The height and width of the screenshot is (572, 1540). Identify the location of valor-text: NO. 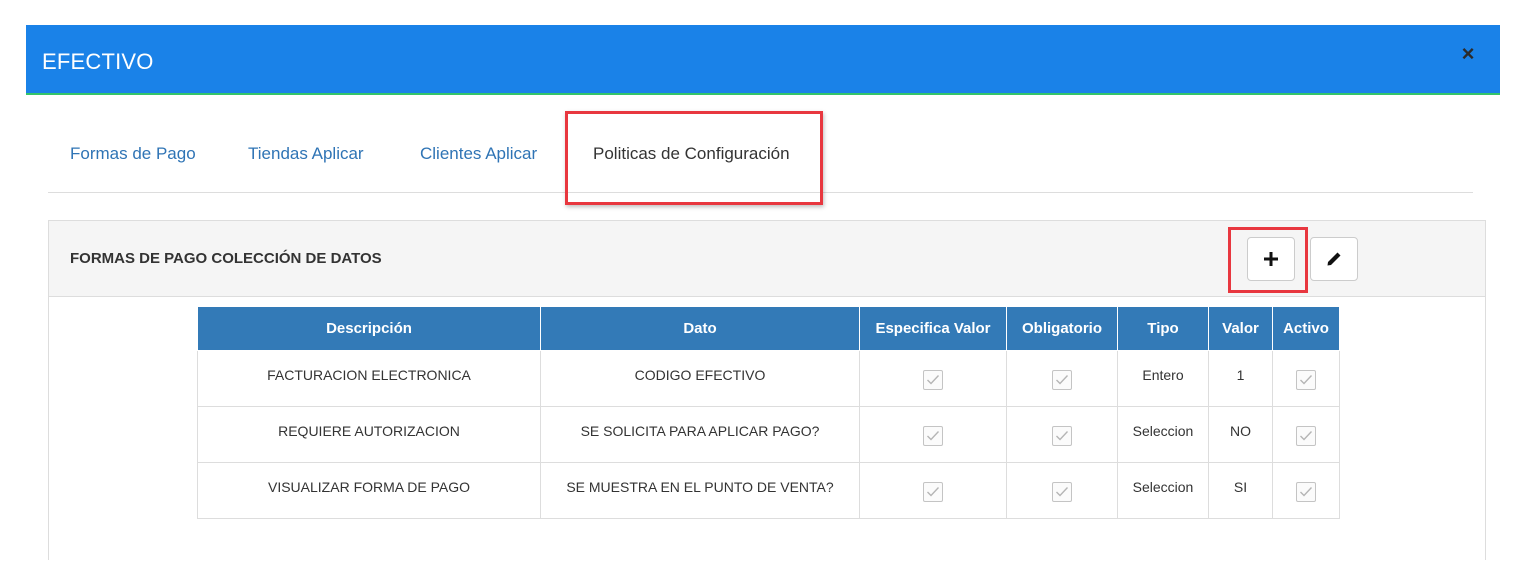
(1240, 431).